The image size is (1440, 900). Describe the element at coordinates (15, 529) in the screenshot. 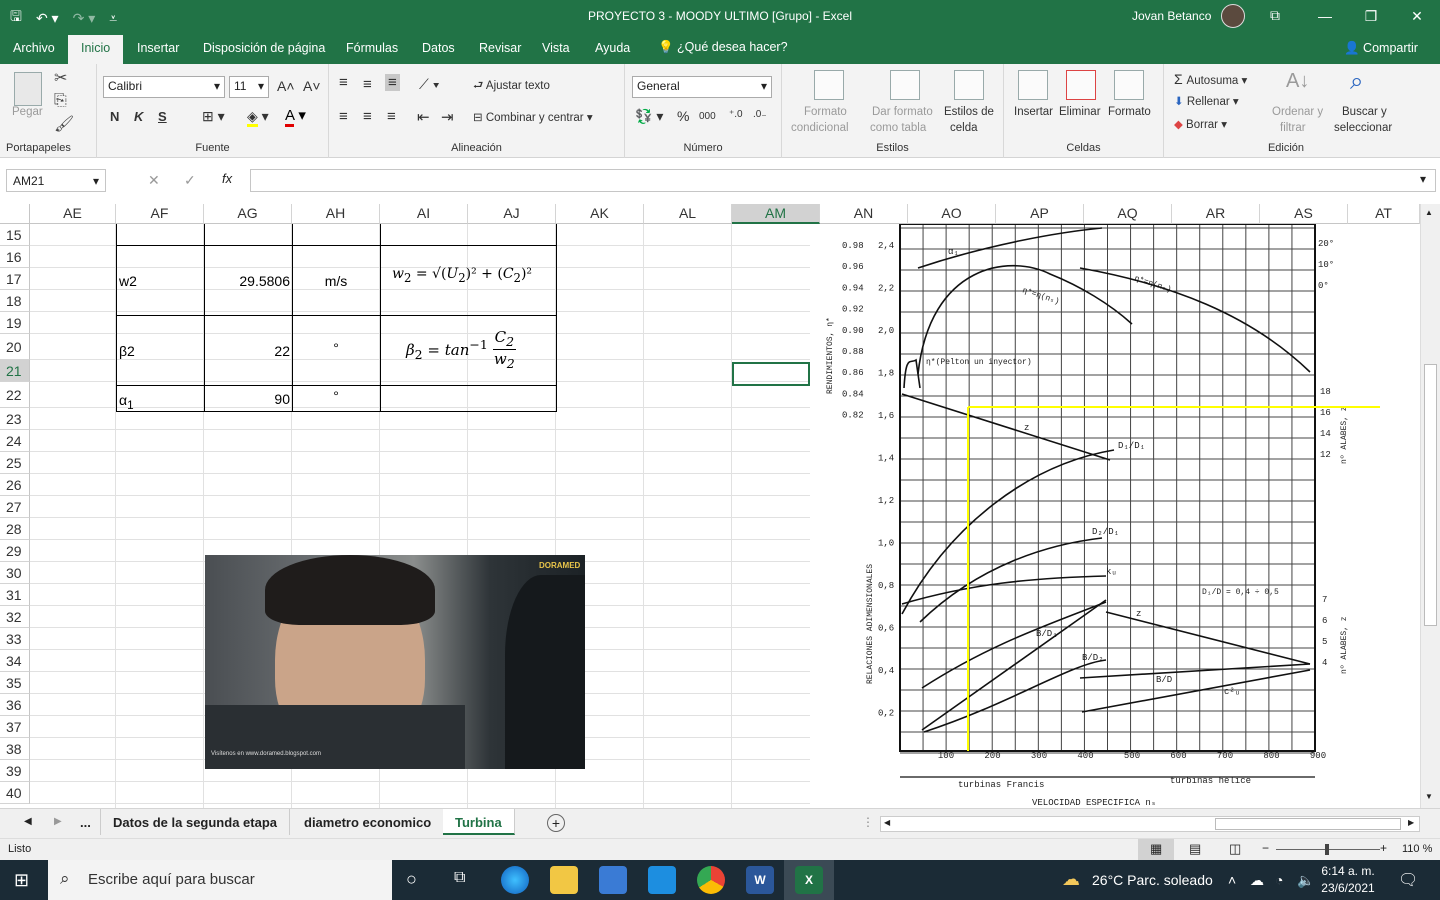

I see `row-header-28: 28` at that location.